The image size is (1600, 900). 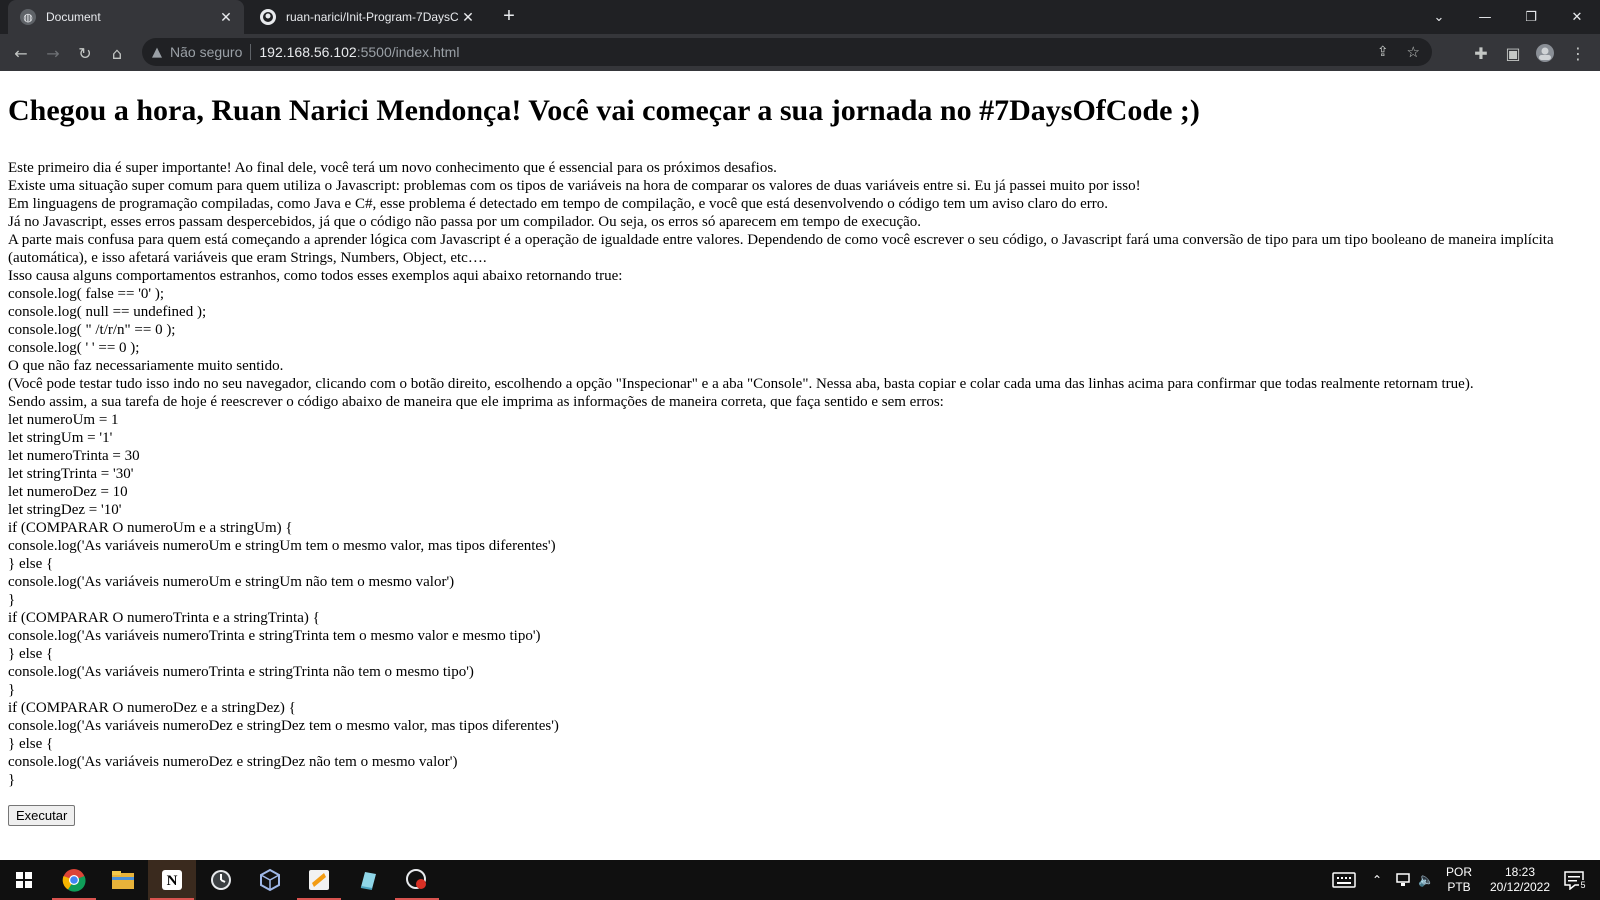 What do you see at coordinates (150, 528) in the screenshot?
I see `code-line: if (COMPARAR O numeroUm e a stringUm) {` at bounding box center [150, 528].